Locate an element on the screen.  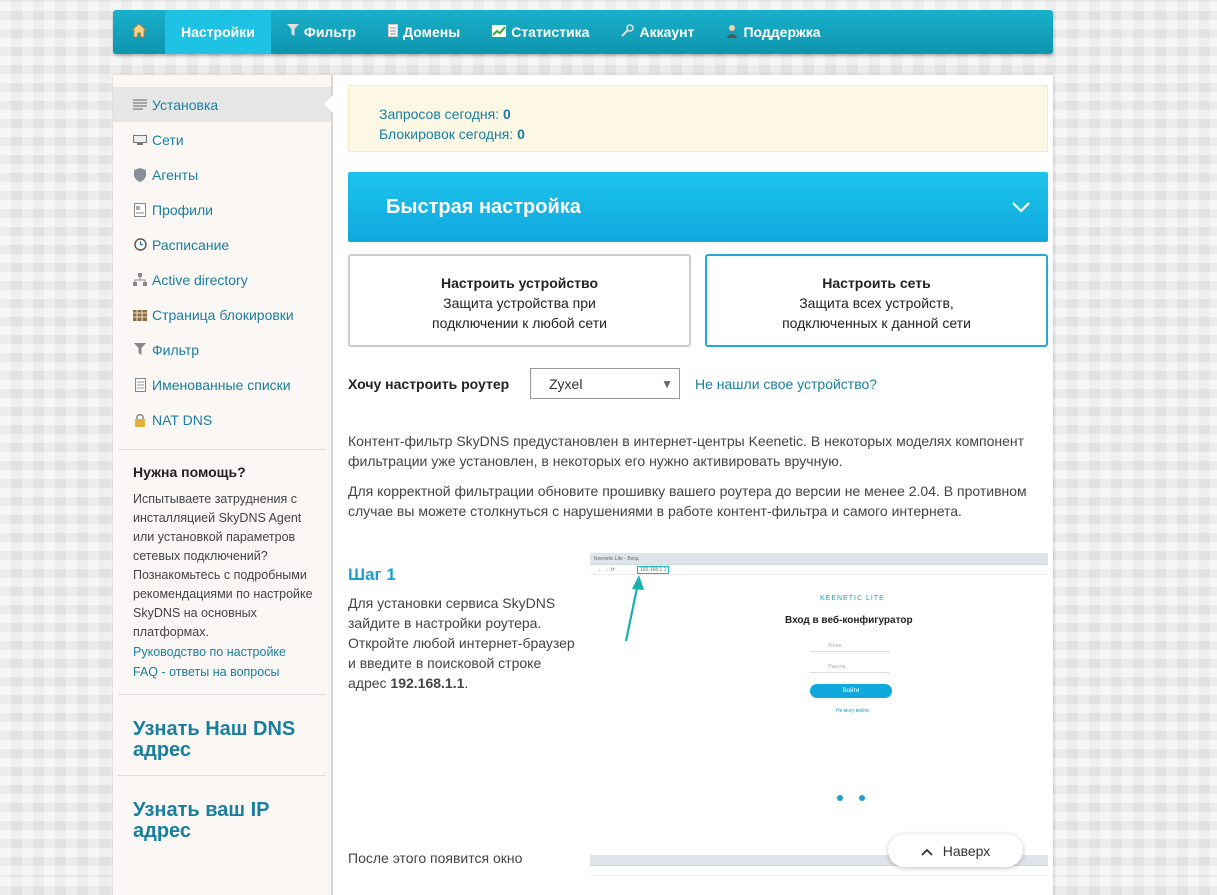
browser-url-bar: ← → ⟳ 192.168.1.1 is located at coordinates (819, 570).